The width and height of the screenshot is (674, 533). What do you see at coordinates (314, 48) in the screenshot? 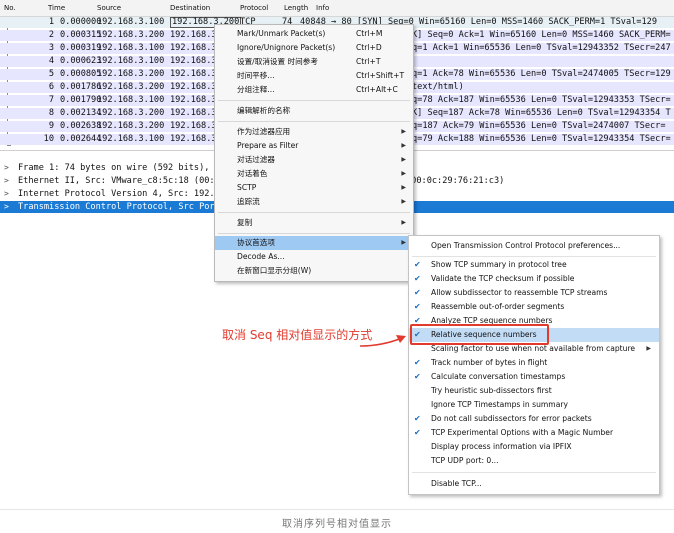
I see `menu-item-ignore-packet: Ignore/Unignore Packet(s) Ctrl+D` at bounding box center [314, 48].